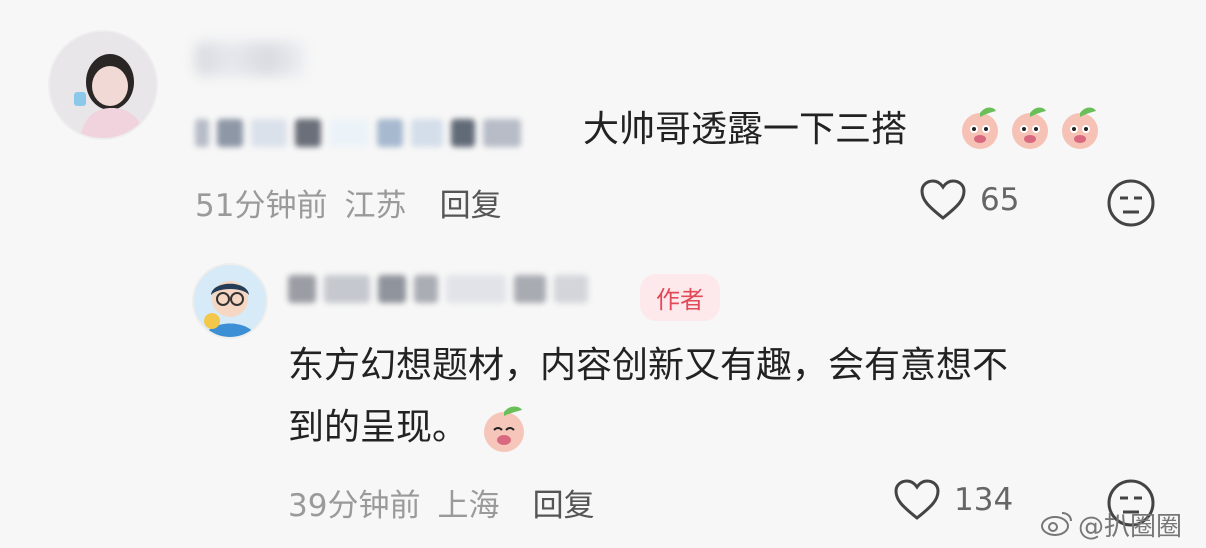 This screenshot has width=1206, height=548. What do you see at coordinates (564, 506) in the screenshot?
I see `reply-reply-button: 回复` at bounding box center [564, 506].